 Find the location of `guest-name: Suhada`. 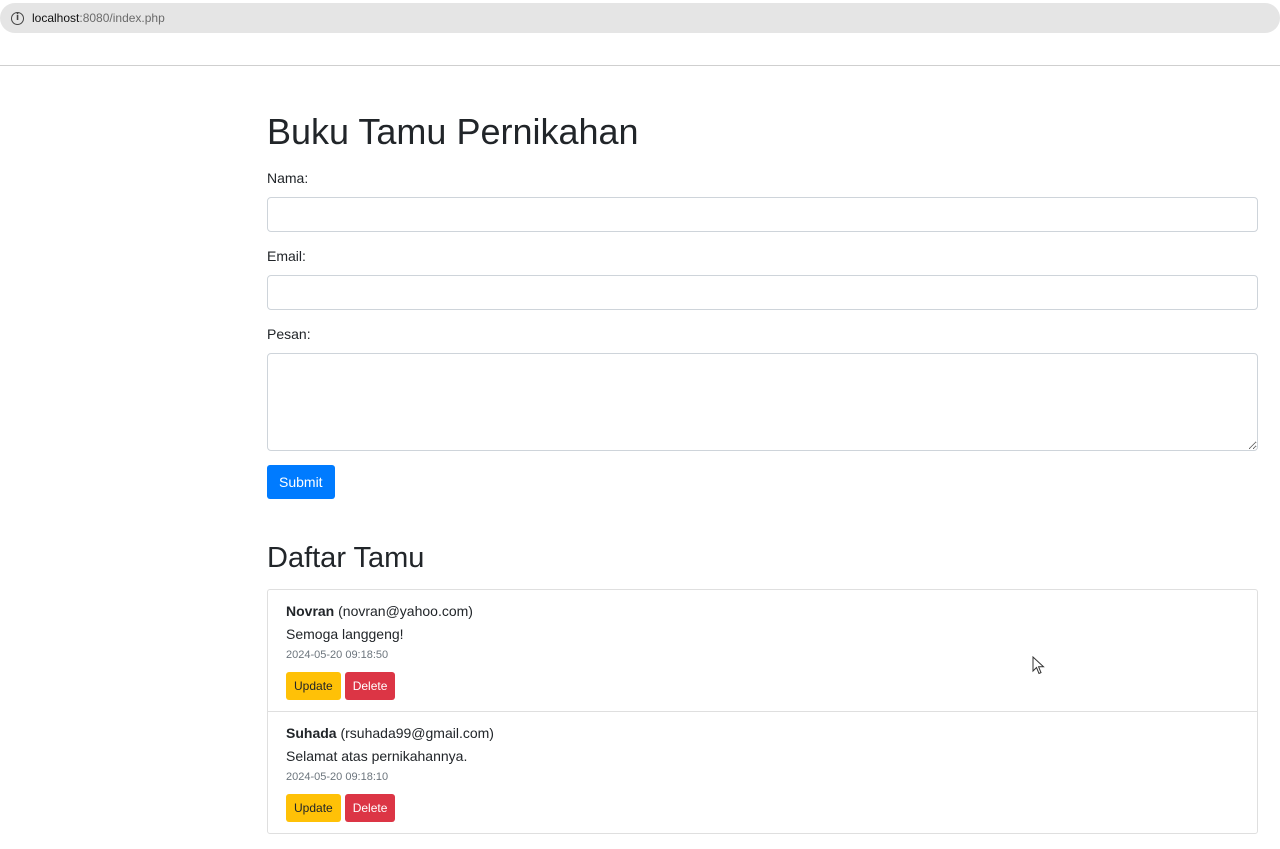

guest-name: Suhada is located at coordinates (311, 733).